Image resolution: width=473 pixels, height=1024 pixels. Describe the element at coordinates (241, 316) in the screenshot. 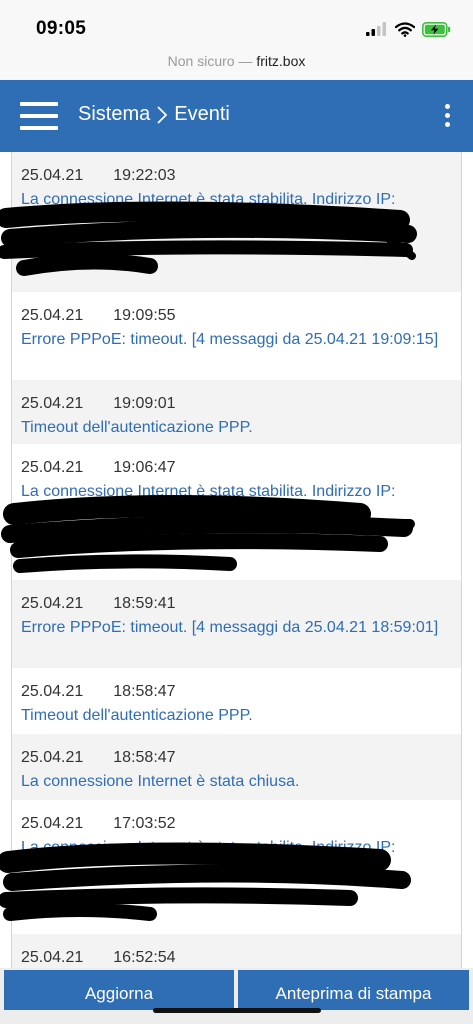

I see `event-meta: 25.04.21 19:09:55` at that location.